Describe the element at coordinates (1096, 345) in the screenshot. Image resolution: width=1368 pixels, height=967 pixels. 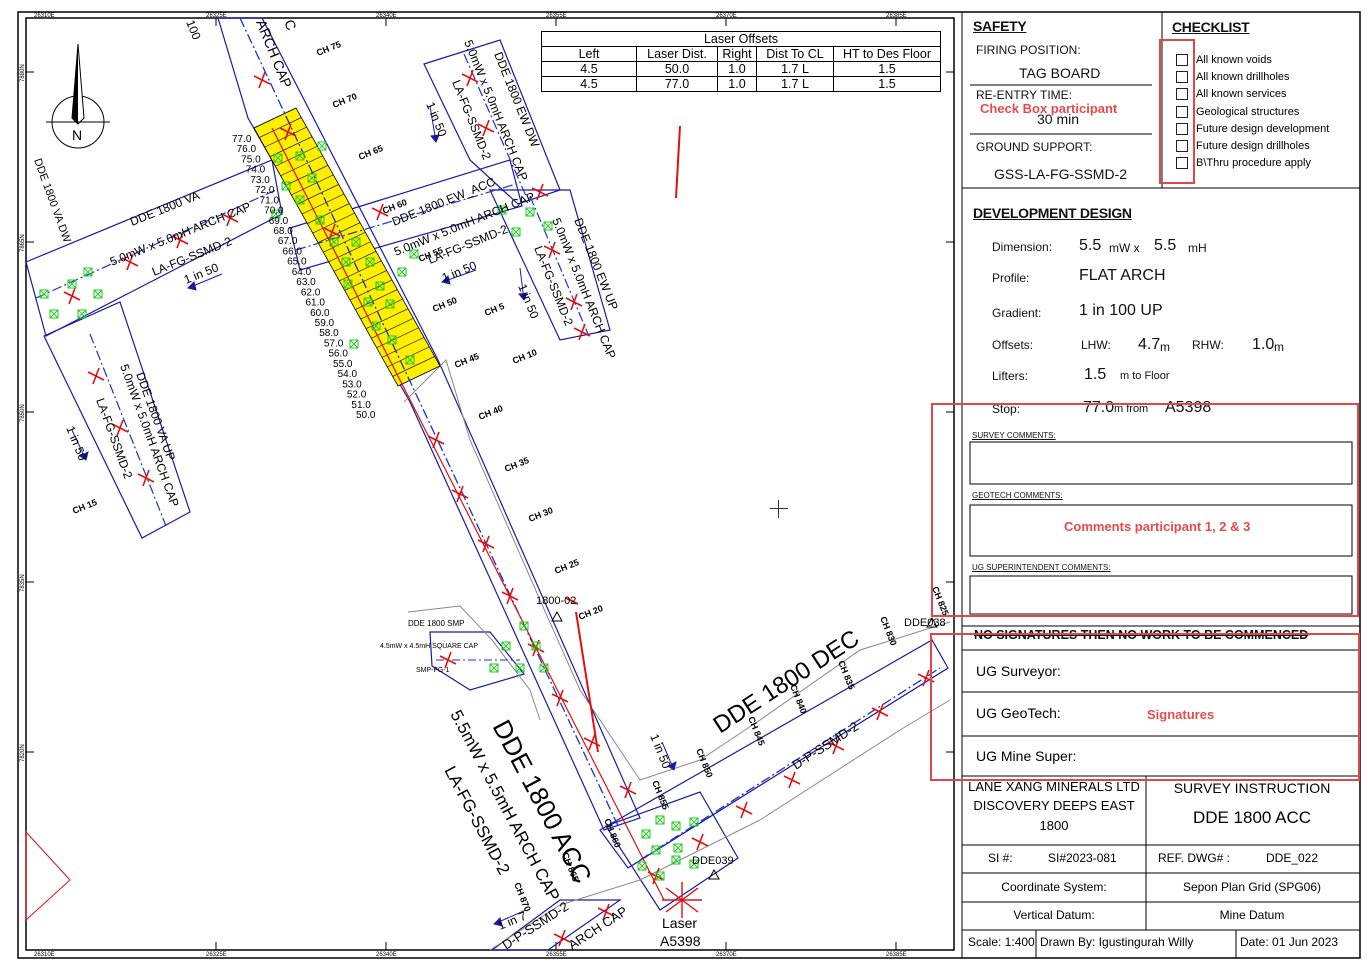
I see `lhw-label: LHW:` at that location.